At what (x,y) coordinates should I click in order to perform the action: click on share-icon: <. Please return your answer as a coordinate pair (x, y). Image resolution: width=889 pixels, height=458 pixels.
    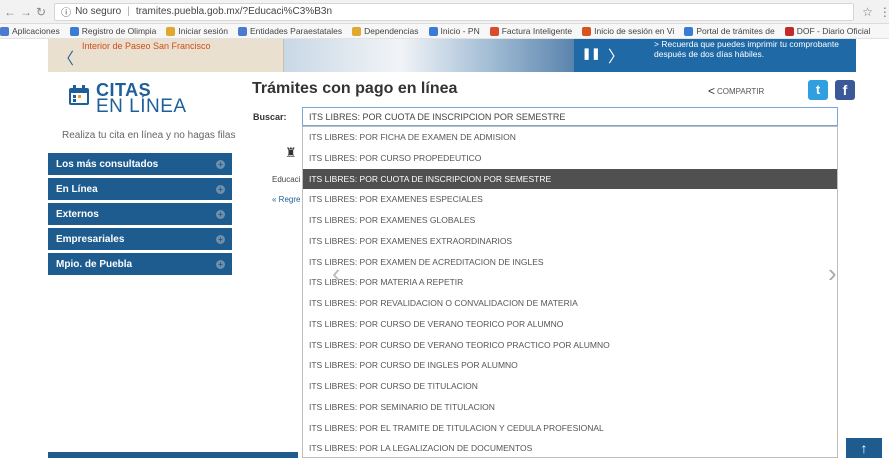
    Looking at the image, I should click on (712, 91).